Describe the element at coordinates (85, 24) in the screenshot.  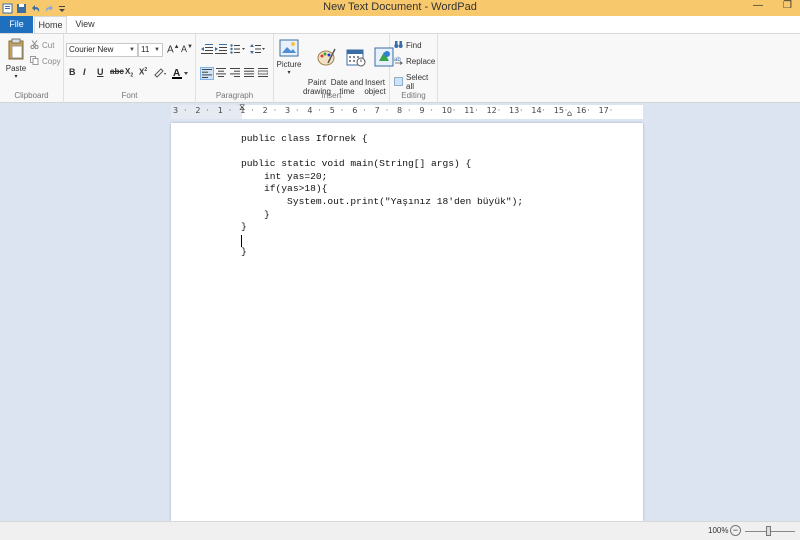
I see `tab-view: View` at that location.